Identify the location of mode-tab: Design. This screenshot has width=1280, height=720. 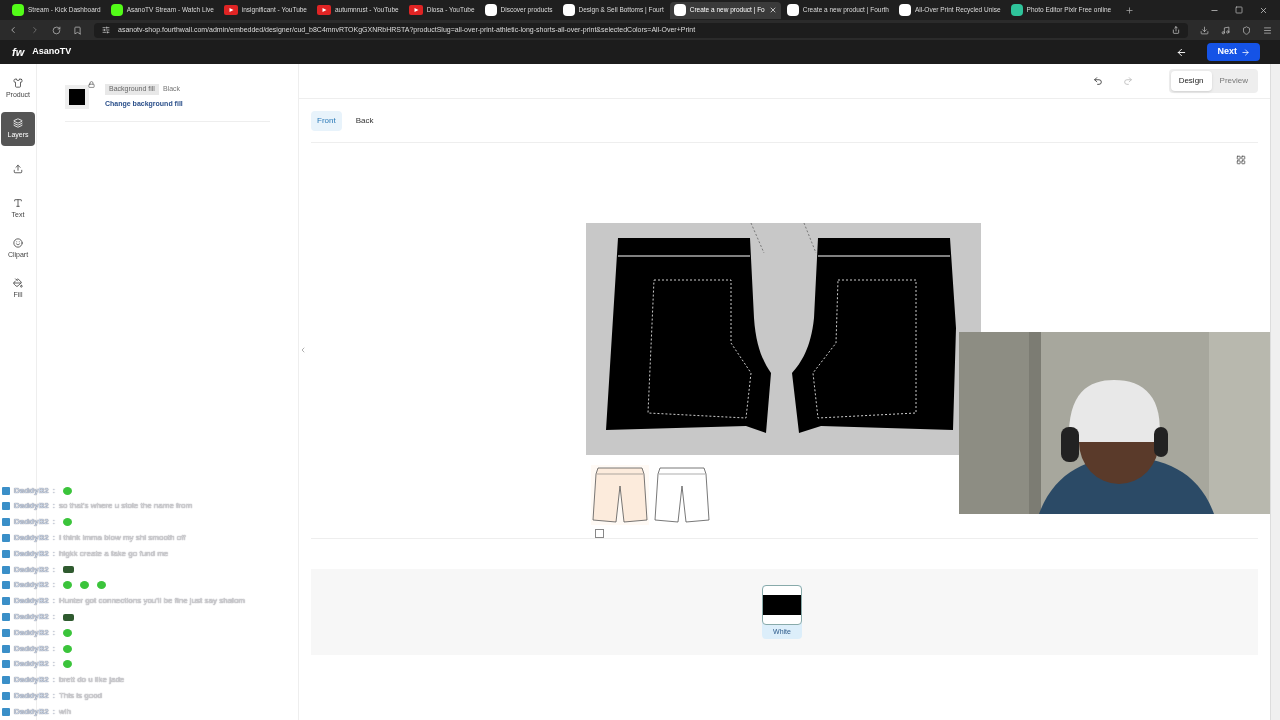
(1191, 81).